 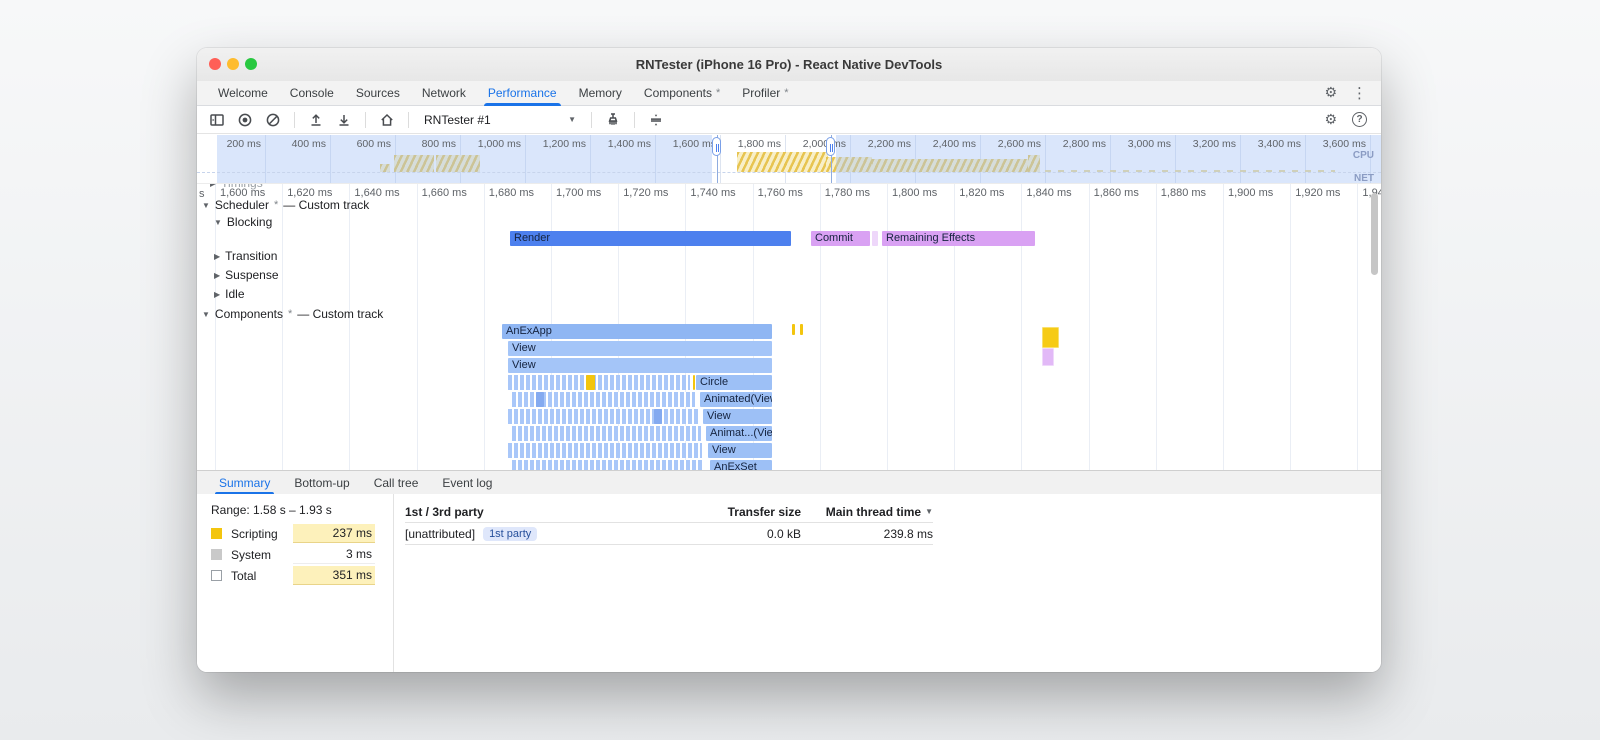 I want to click on legend-value: 351 ms, so click(x=334, y=575).